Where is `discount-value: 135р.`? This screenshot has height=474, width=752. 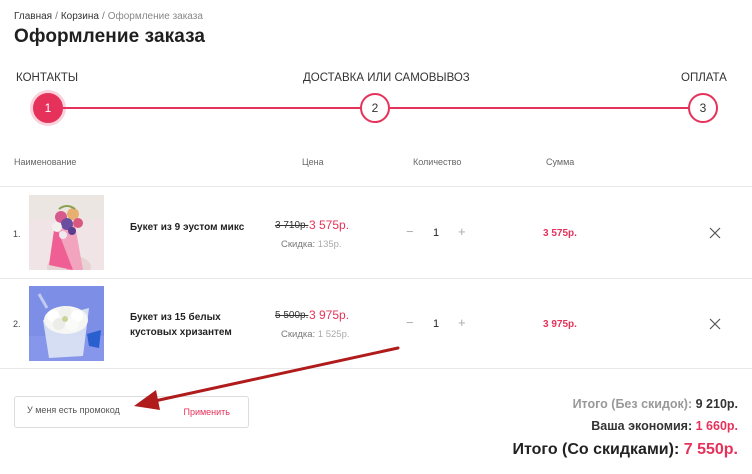
discount-value: 135р. is located at coordinates (329, 244).